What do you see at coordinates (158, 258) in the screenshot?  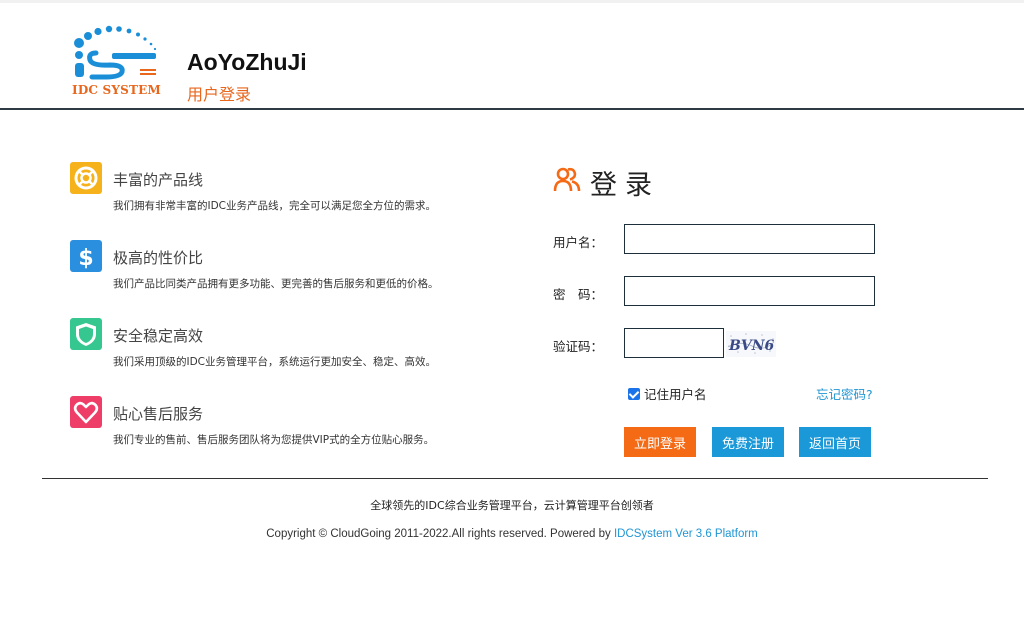 I see `feature-title: 极高的性价比` at bounding box center [158, 258].